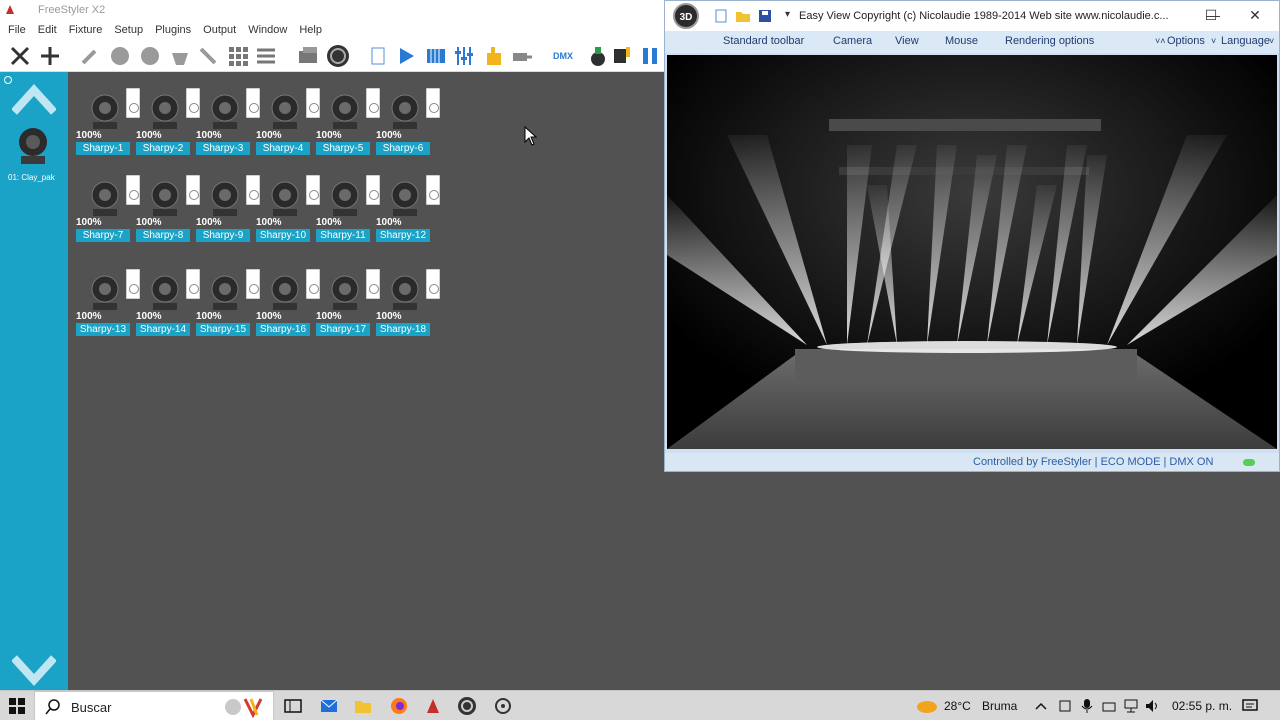 This screenshot has height=720, width=1280. I want to click on qa-dropdown-icon: ▾, so click(787, 14).